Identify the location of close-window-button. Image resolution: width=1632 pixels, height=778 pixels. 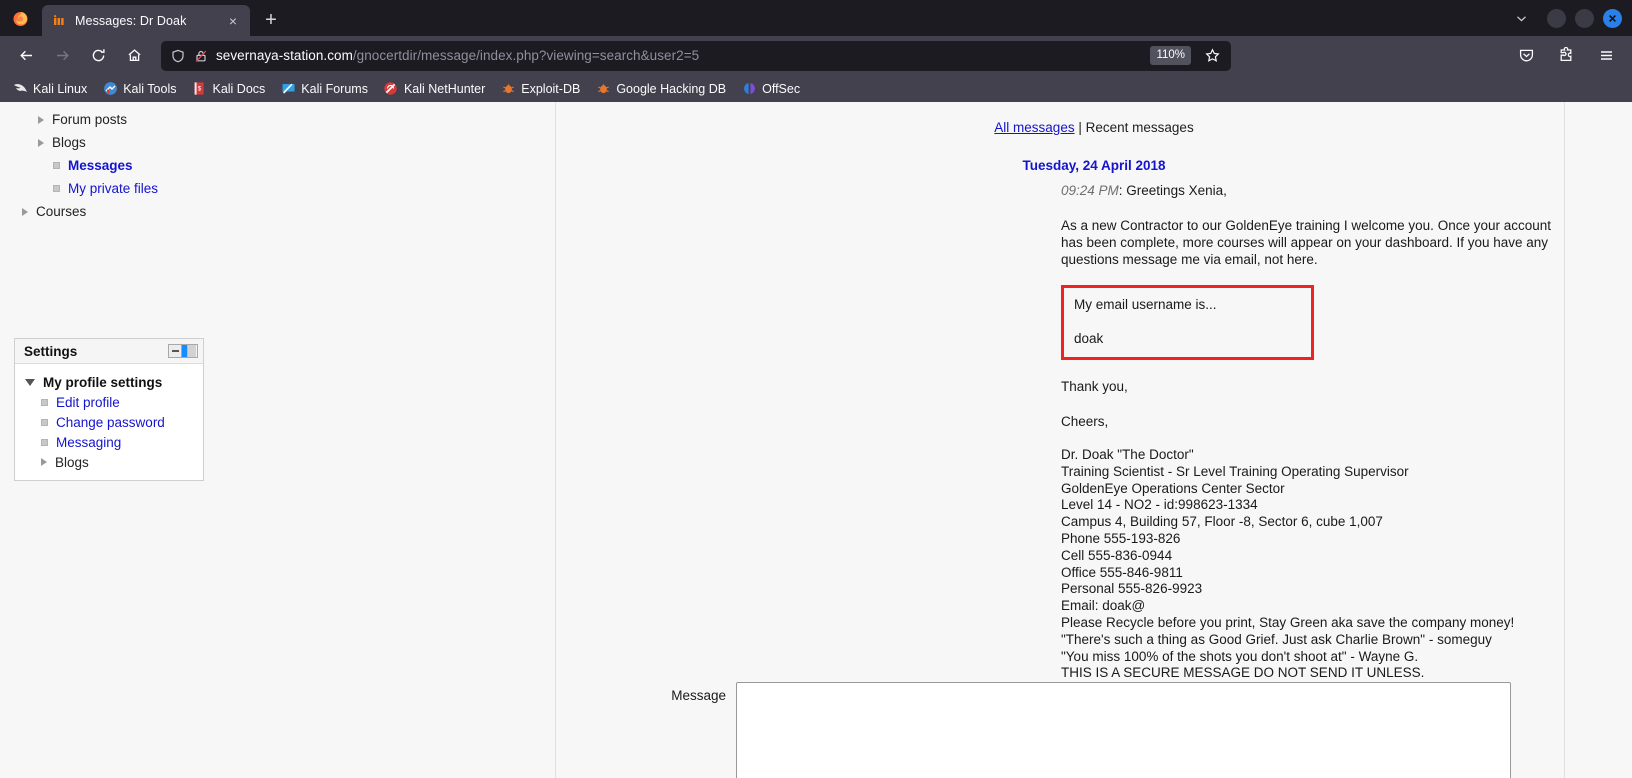
(1612, 18).